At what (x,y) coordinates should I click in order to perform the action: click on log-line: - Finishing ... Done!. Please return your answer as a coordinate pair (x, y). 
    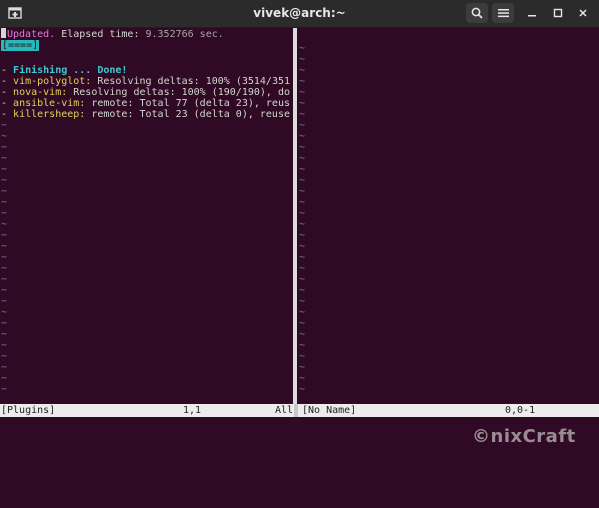
    Looking at the image, I should click on (64, 70).